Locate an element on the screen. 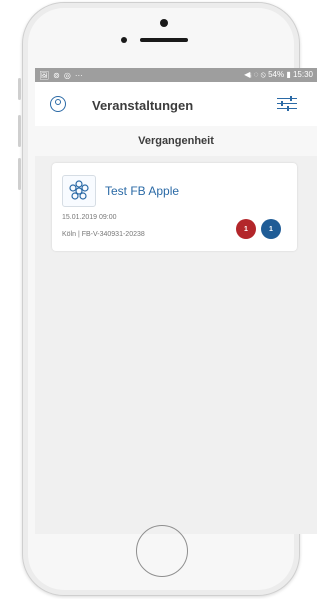  more-notifications-icon: ··· is located at coordinates (78, 75).